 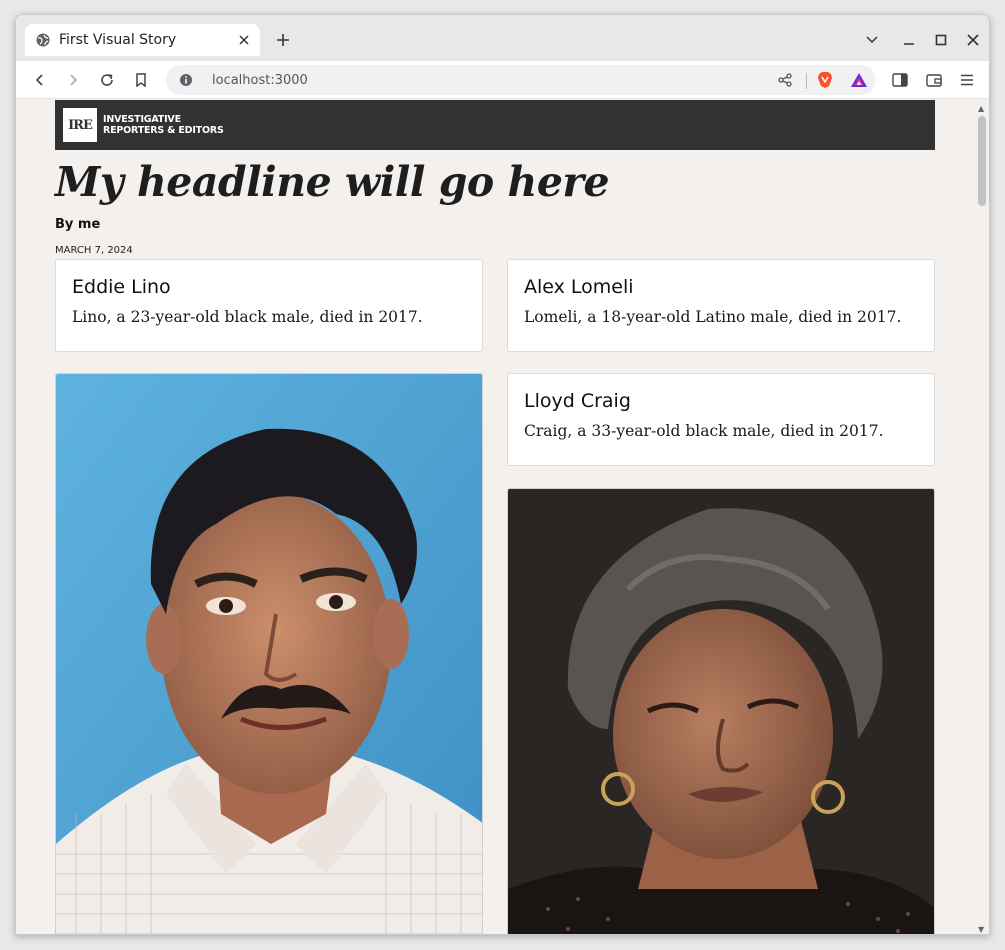 I want to click on page-scrollbar: ▲ ▼, so click(x=981, y=517).